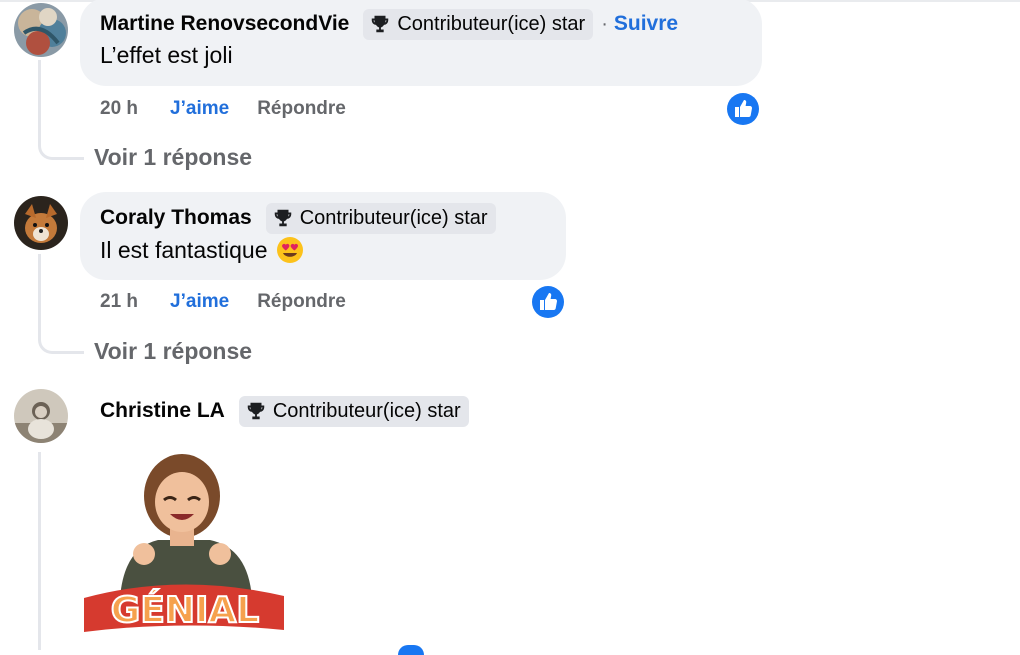  What do you see at coordinates (185, 543) in the screenshot?
I see `genial-sticker: GÉNIAL` at bounding box center [185, 543].